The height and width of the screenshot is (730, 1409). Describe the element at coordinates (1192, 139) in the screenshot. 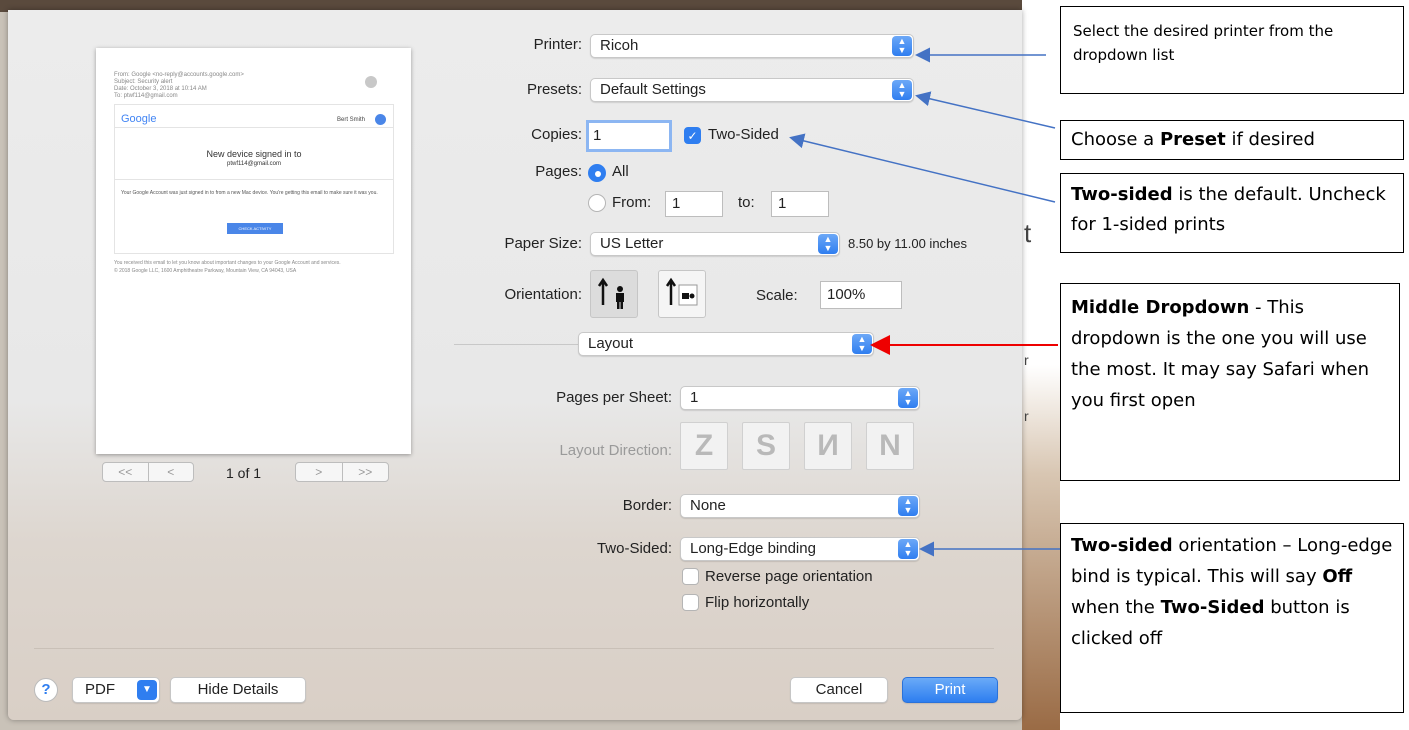

I see `callout-preset-bold: Preset` at that location.